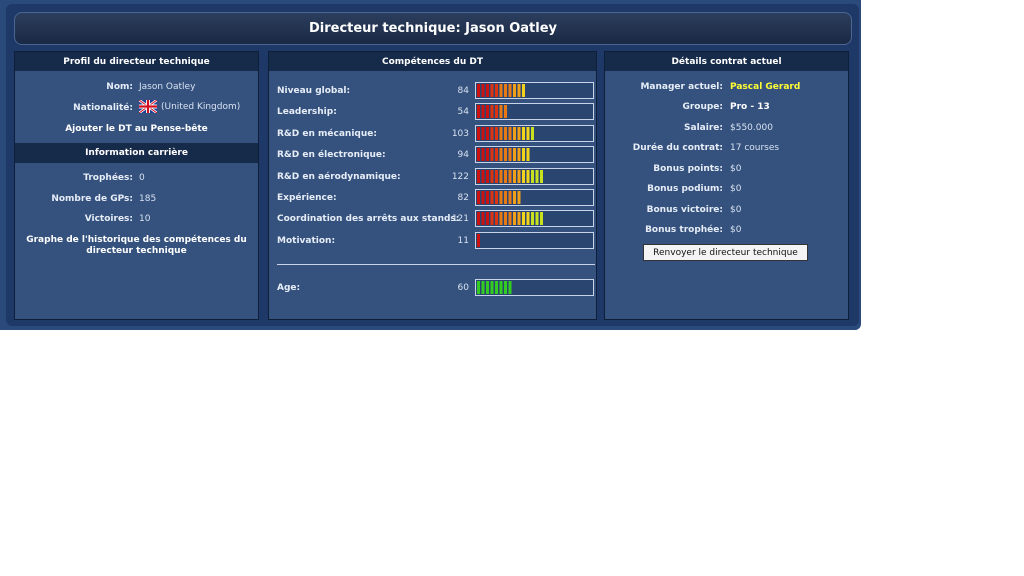 This screenshot has height=576, width=1024. Describe the element at coordinates (433, 28) in the screenshot. I see `page-title: Directeur technique: Jason Oatley` at that location.